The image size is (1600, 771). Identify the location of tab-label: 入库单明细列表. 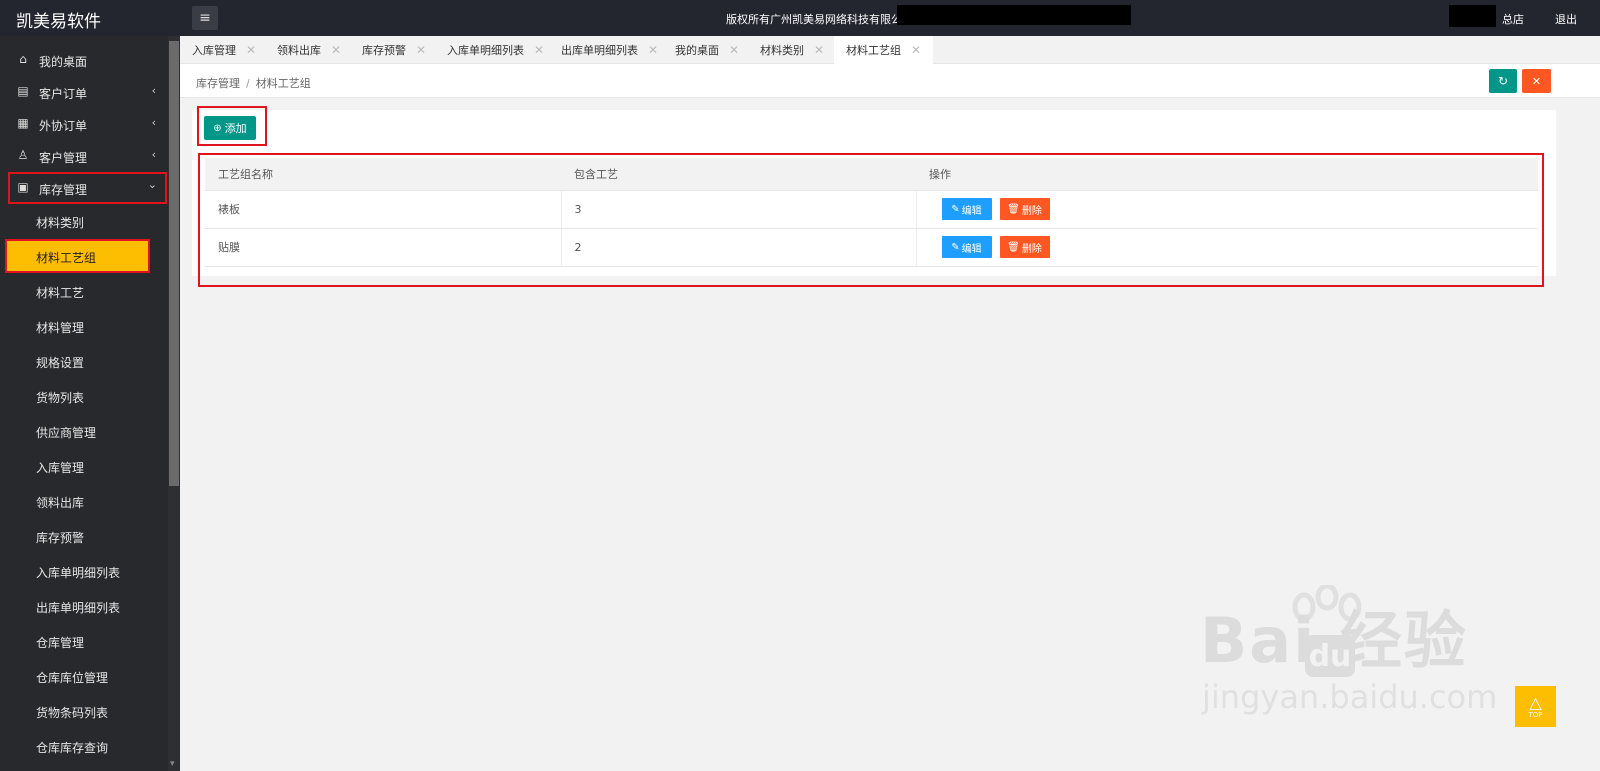
(485, 50).